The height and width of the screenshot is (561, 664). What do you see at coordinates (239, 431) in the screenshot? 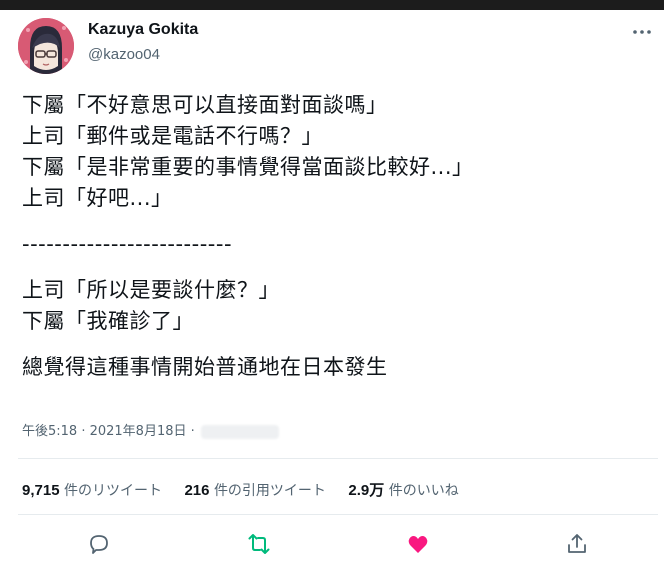
I see `blurred-source` at bounding box center [239, 431].